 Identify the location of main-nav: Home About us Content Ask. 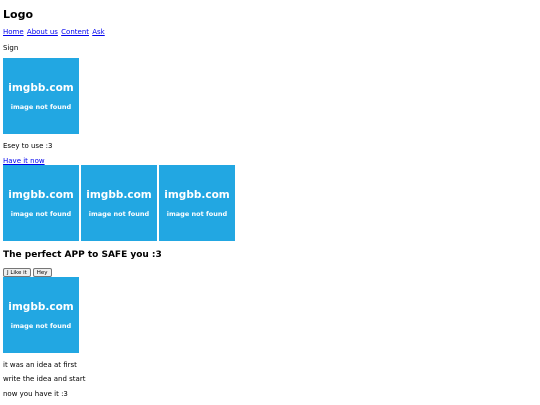
(54, 32).